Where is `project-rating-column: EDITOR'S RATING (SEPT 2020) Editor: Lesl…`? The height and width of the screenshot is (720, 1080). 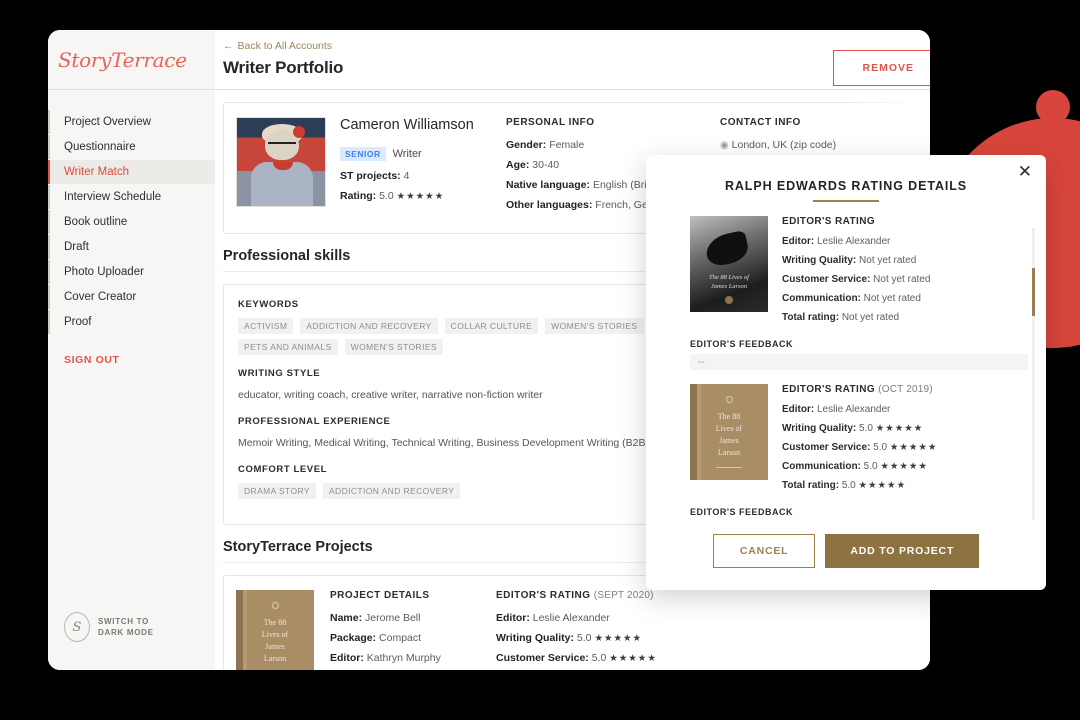
project-rating-column: EDITOR'S RATING (SEPT 2020) Editor: Lesl… is located at coordinates (601, 630).